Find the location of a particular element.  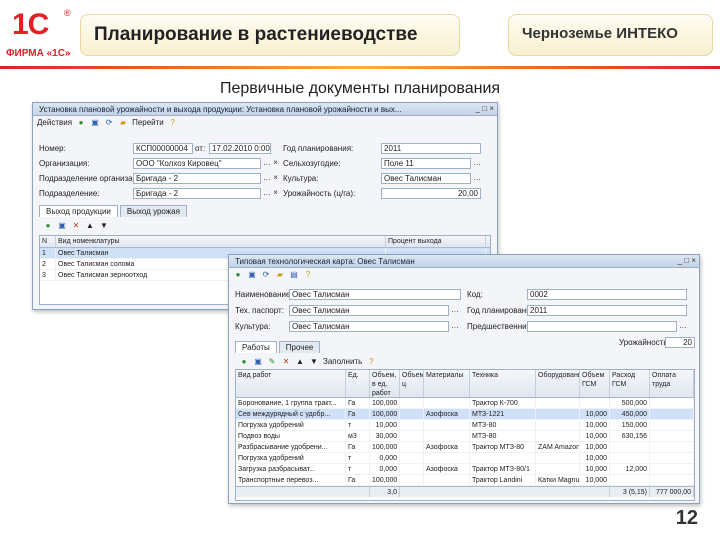

plan-year-label: Год планирования: is located at coordinates (318, 148).